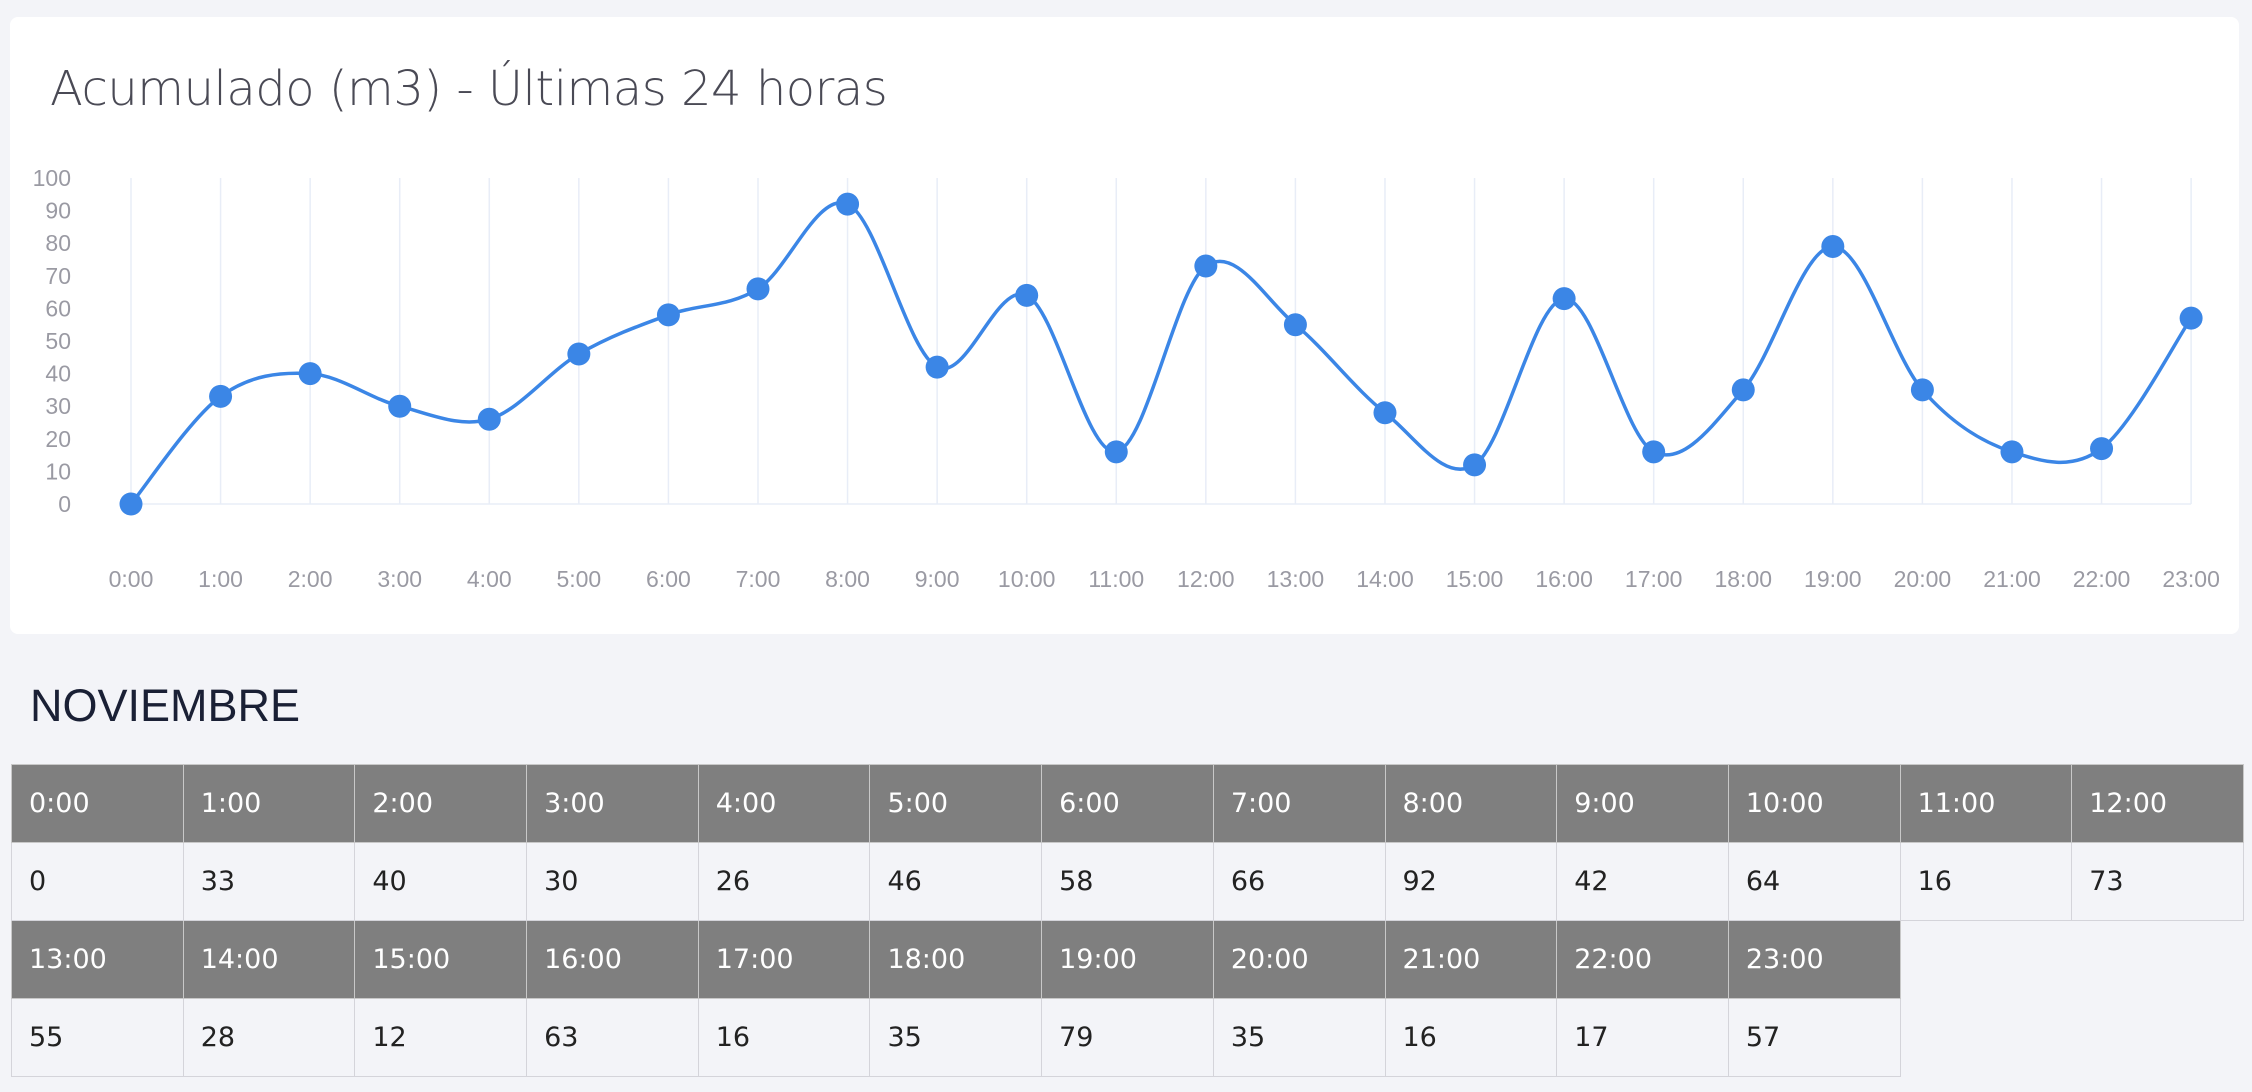  Describe the element at coordinates (1471, 803) in the screenshot. I see `hour-header-cell: 8:00` at that location.